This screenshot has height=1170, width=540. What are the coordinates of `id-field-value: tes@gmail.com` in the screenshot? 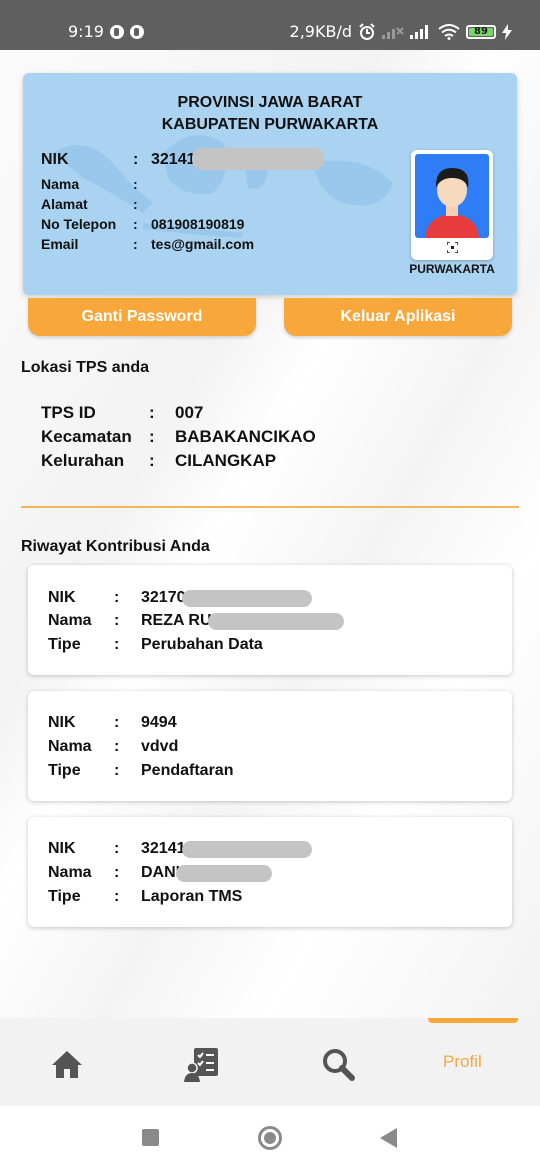 It's located at (203, 244).